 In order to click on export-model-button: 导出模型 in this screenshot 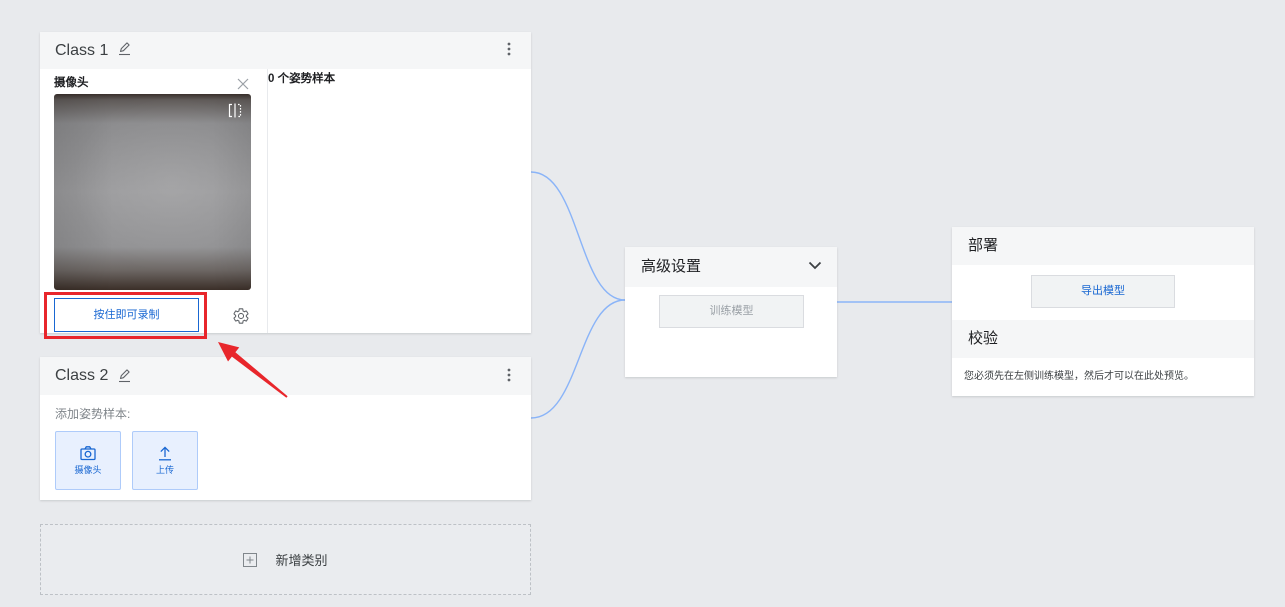, I will do `click(1103, 291)`.